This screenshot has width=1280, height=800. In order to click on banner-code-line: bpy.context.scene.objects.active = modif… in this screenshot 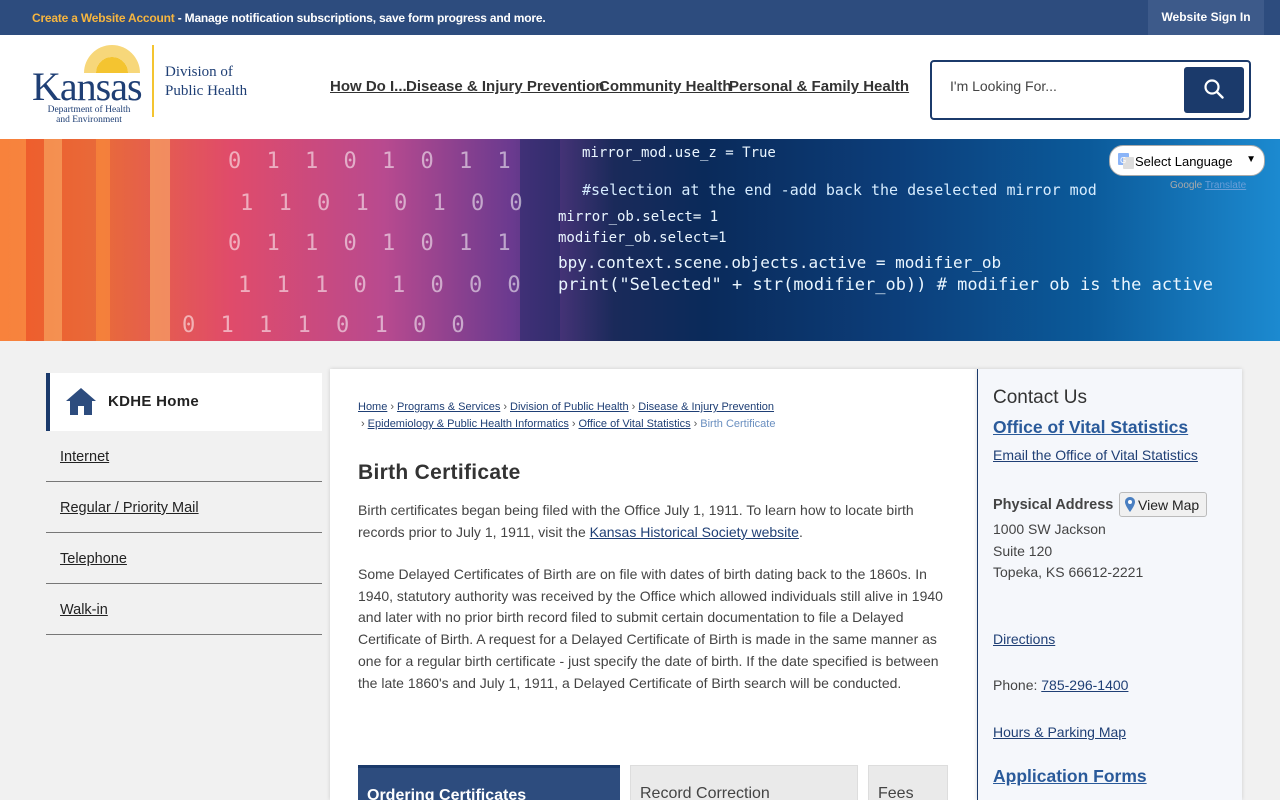, I will do `click(780, 262)`.